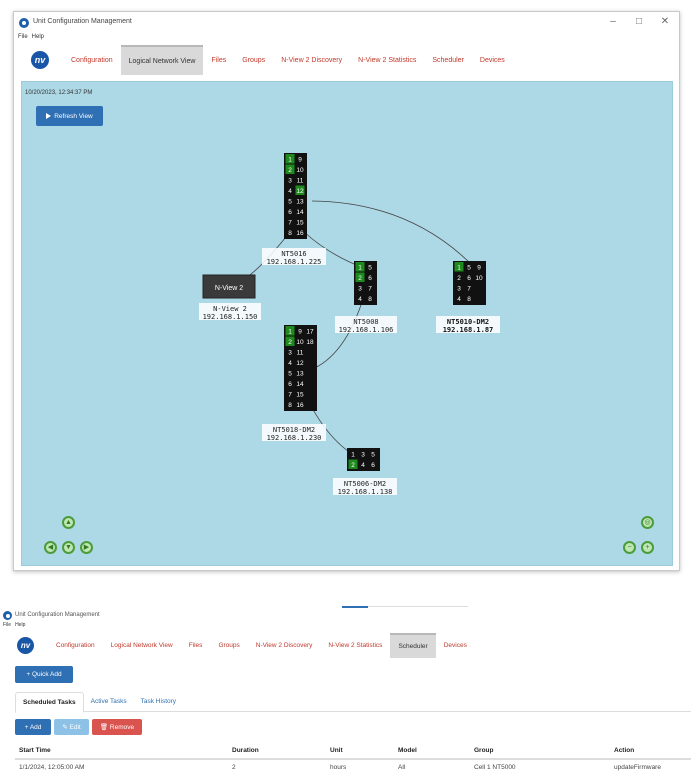  I want to click on task-toolbar: + Add ✎ Edit 🗑 Remove, so click(78, 727).